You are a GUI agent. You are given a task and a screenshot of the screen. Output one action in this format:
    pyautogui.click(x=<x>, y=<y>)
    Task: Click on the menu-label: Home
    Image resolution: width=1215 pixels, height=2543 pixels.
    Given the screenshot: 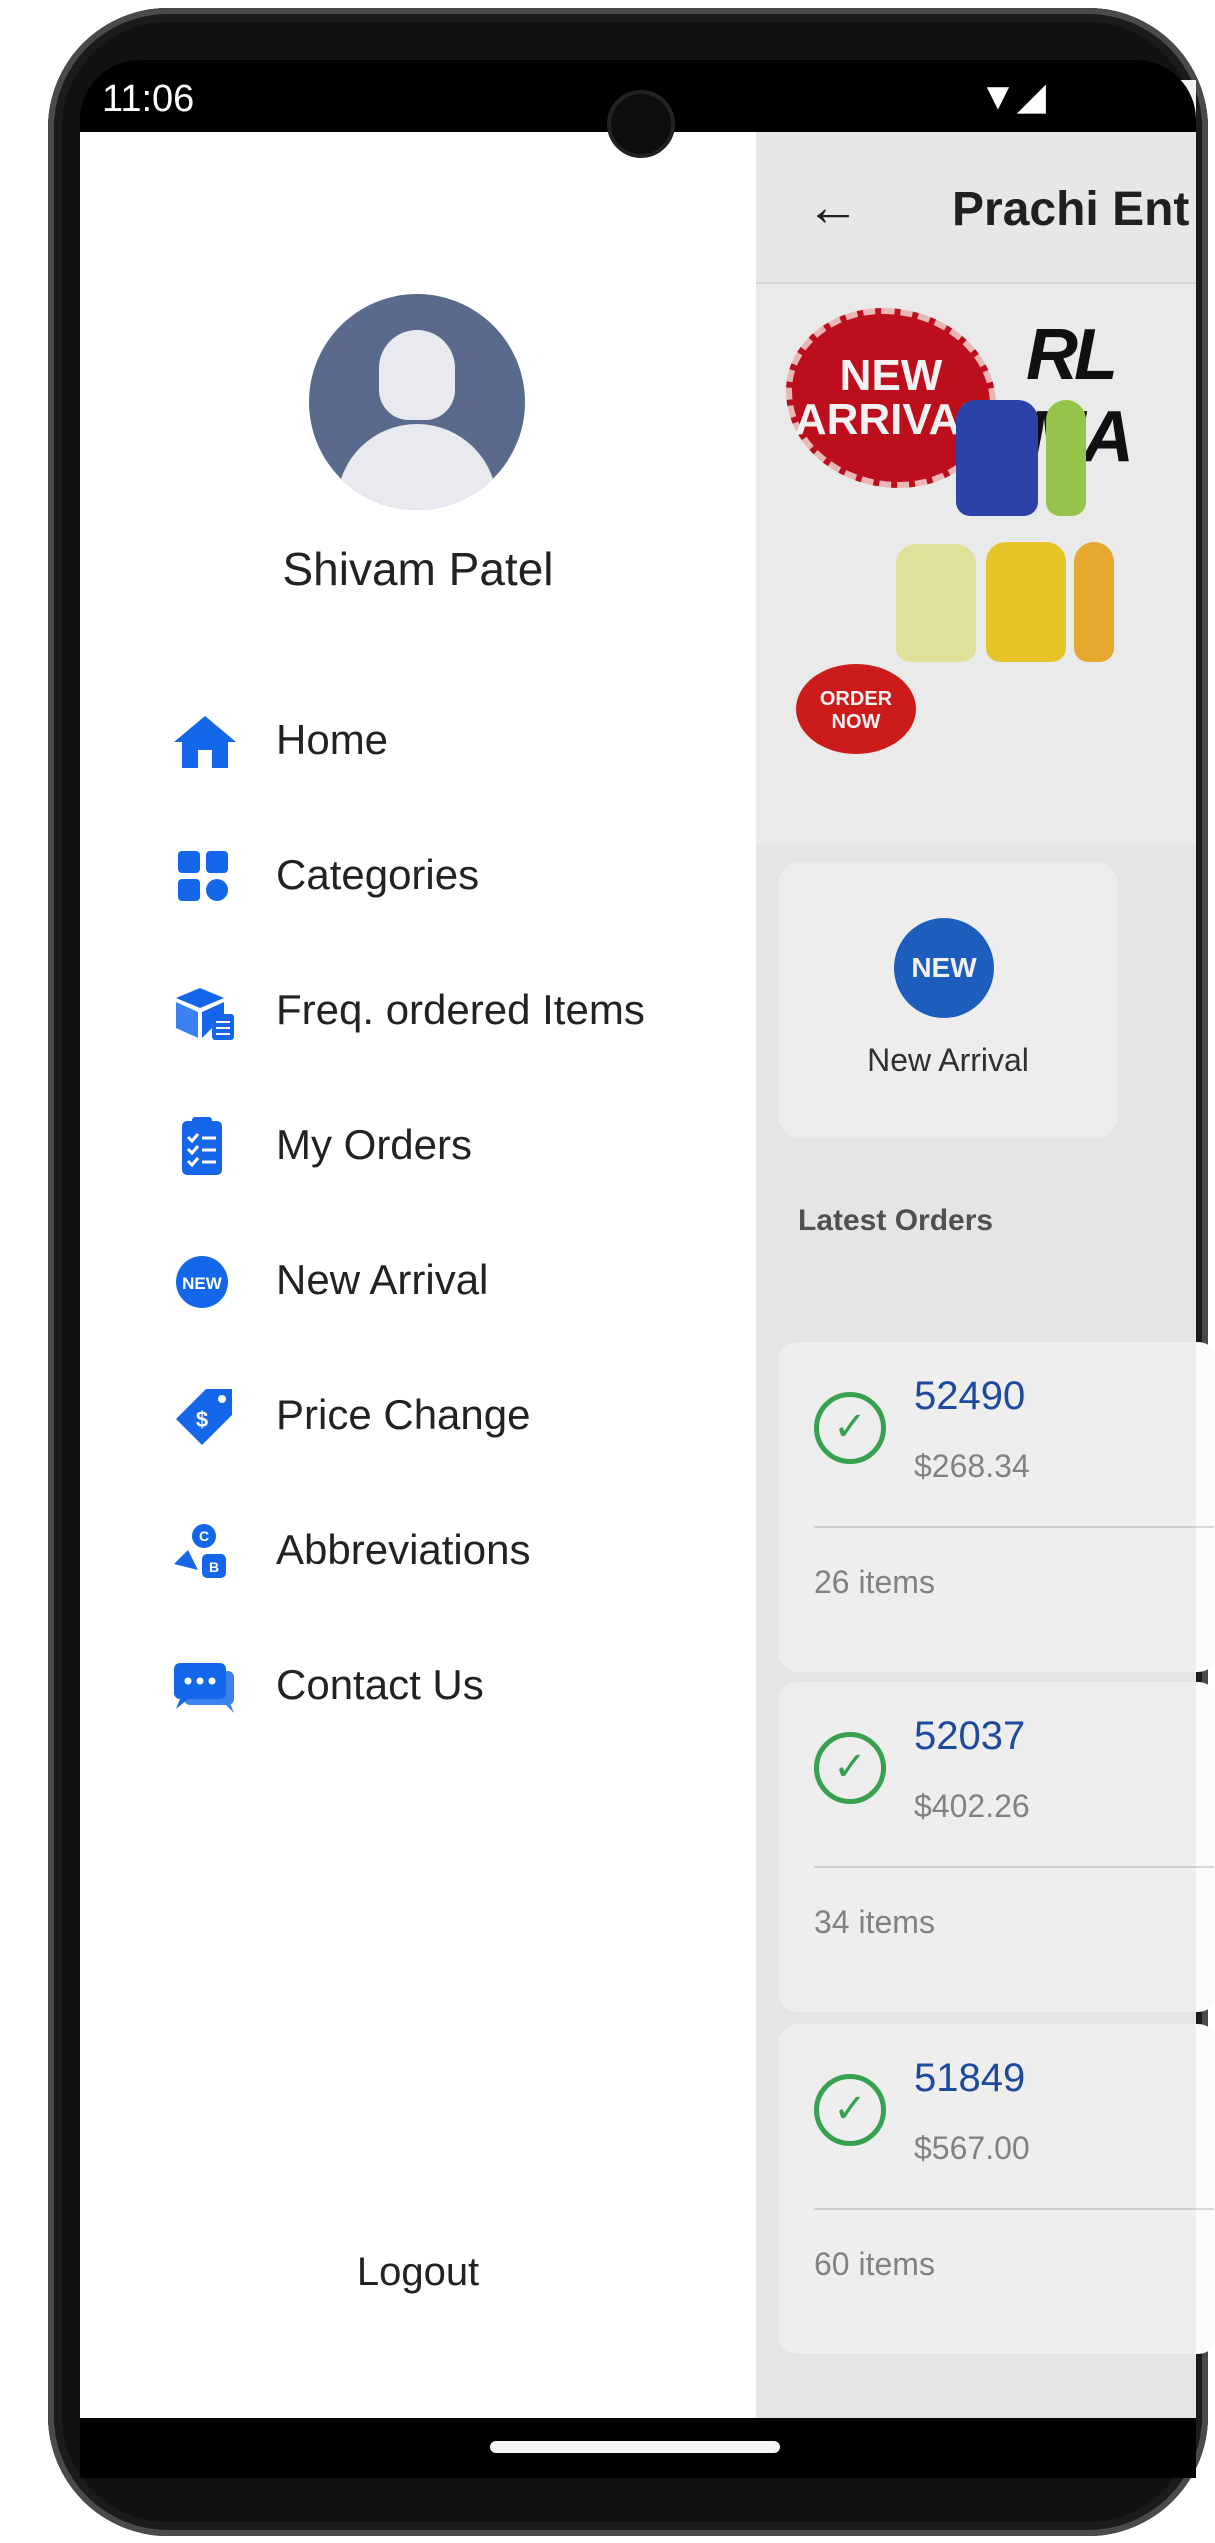 What is the action you would take?
    pyautogui.click(x=332, y=739)
    